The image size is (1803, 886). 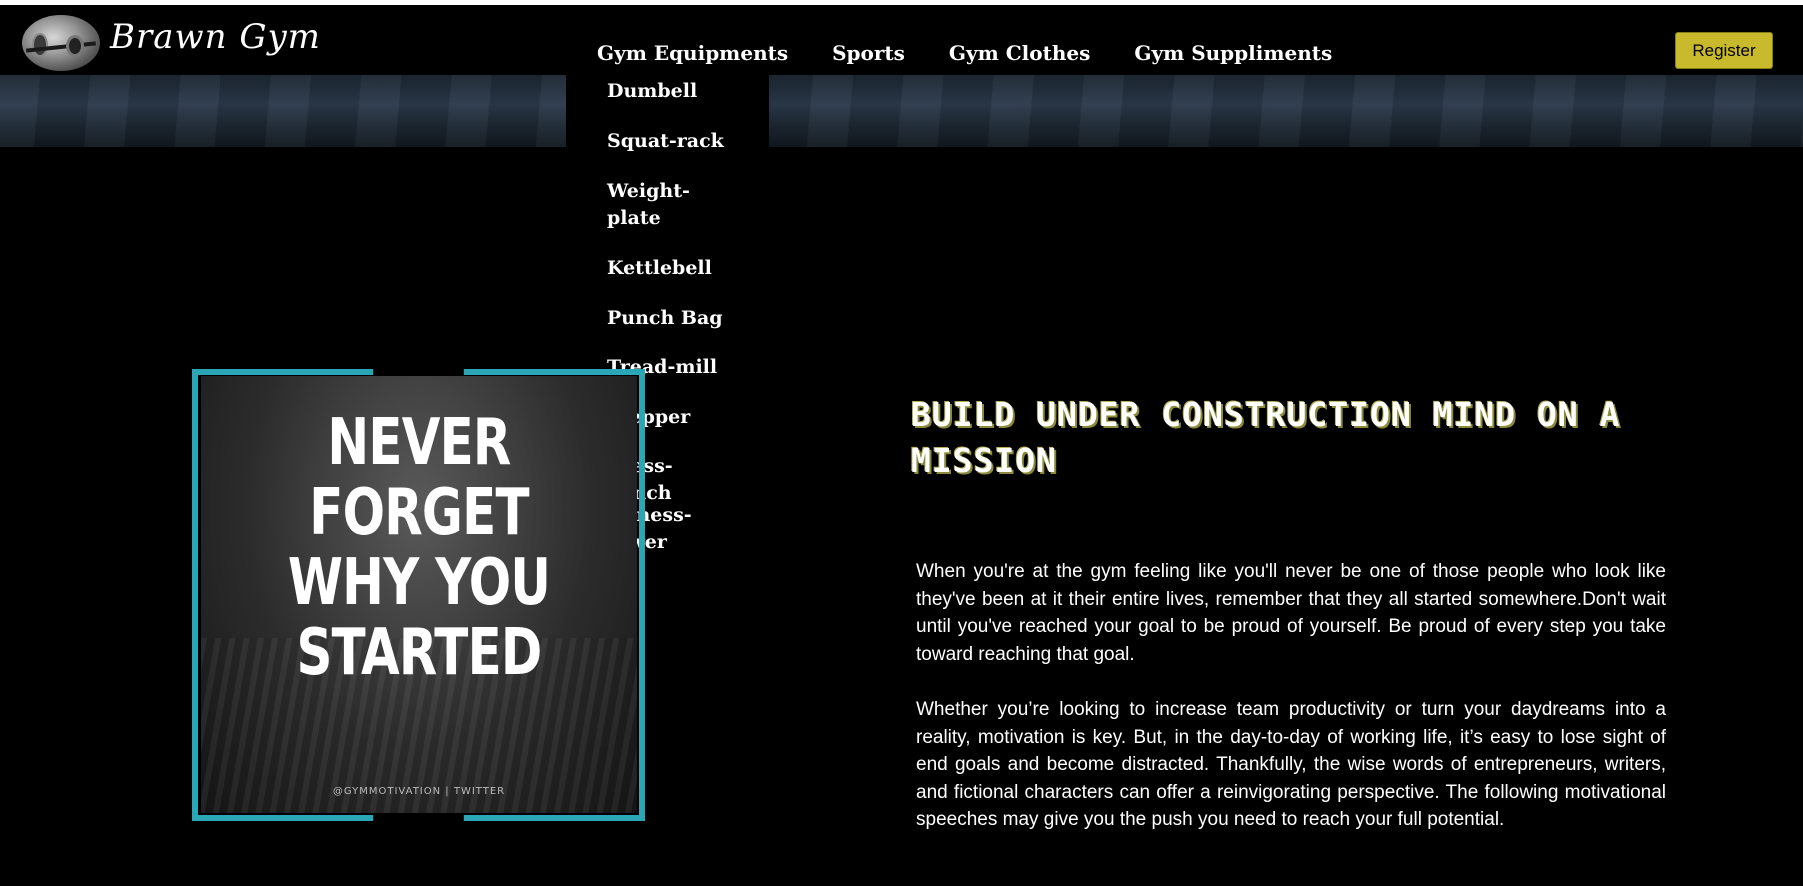 What do you see at coordinates (61, 43) in the screenshot?
I see `logo-icon` at bounding box center [61, 43].